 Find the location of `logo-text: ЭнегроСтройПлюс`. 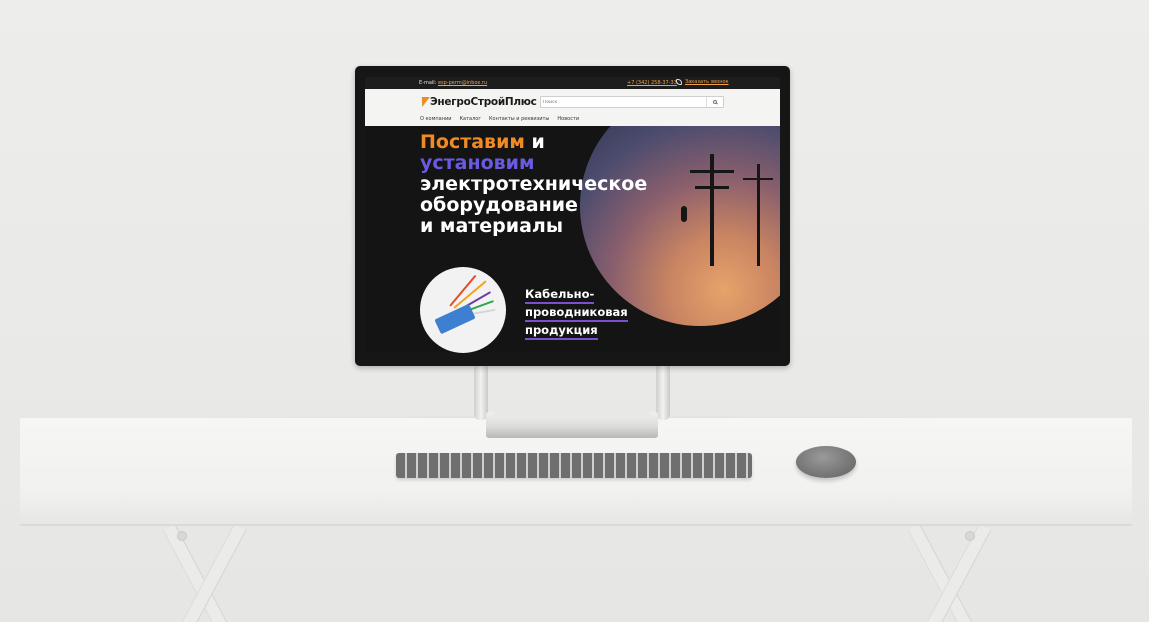

logo-text: ЭнегроСтройПлюс is located at coordinates (483, 102).